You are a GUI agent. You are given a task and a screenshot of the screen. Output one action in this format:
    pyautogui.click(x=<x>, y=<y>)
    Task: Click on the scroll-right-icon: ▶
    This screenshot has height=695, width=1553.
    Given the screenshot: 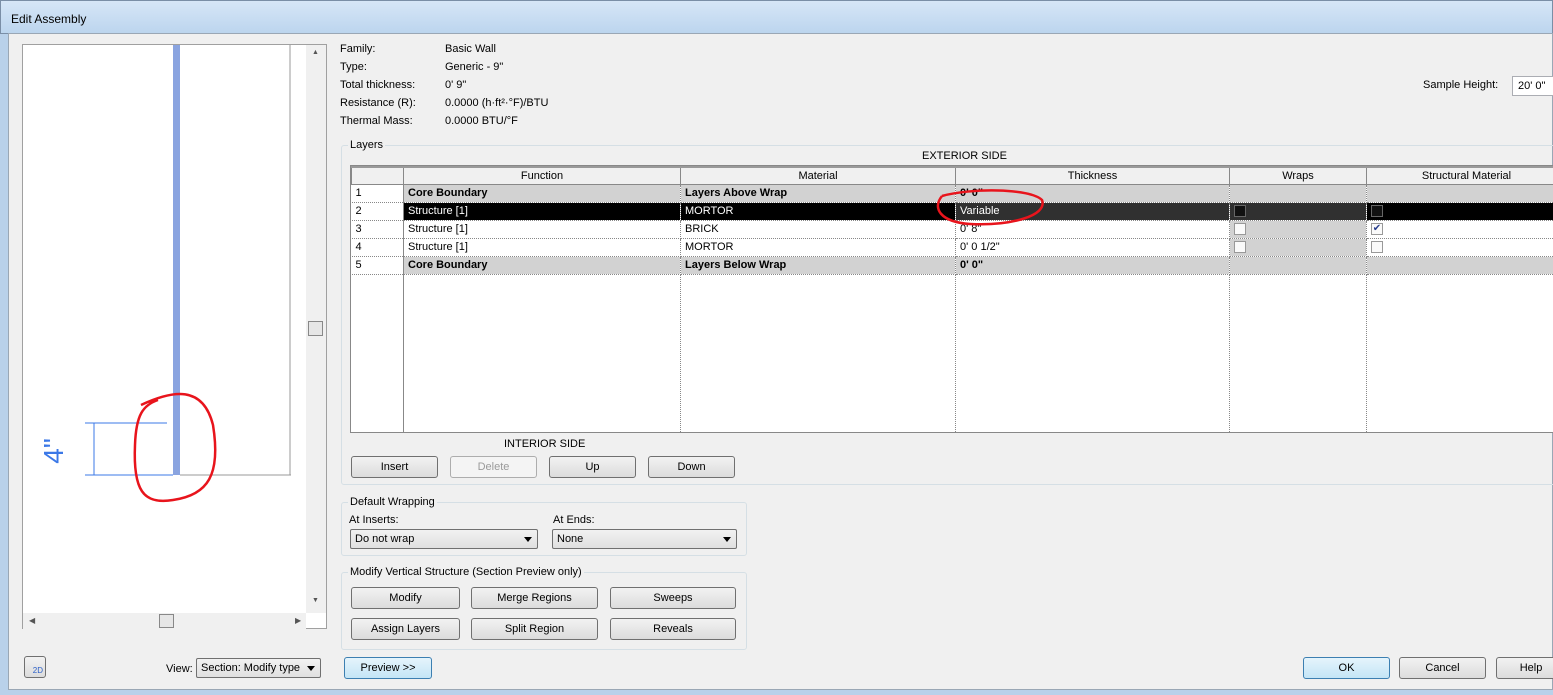 What is the action you would take?
    pyautogui.click(x=298, y=620)
    